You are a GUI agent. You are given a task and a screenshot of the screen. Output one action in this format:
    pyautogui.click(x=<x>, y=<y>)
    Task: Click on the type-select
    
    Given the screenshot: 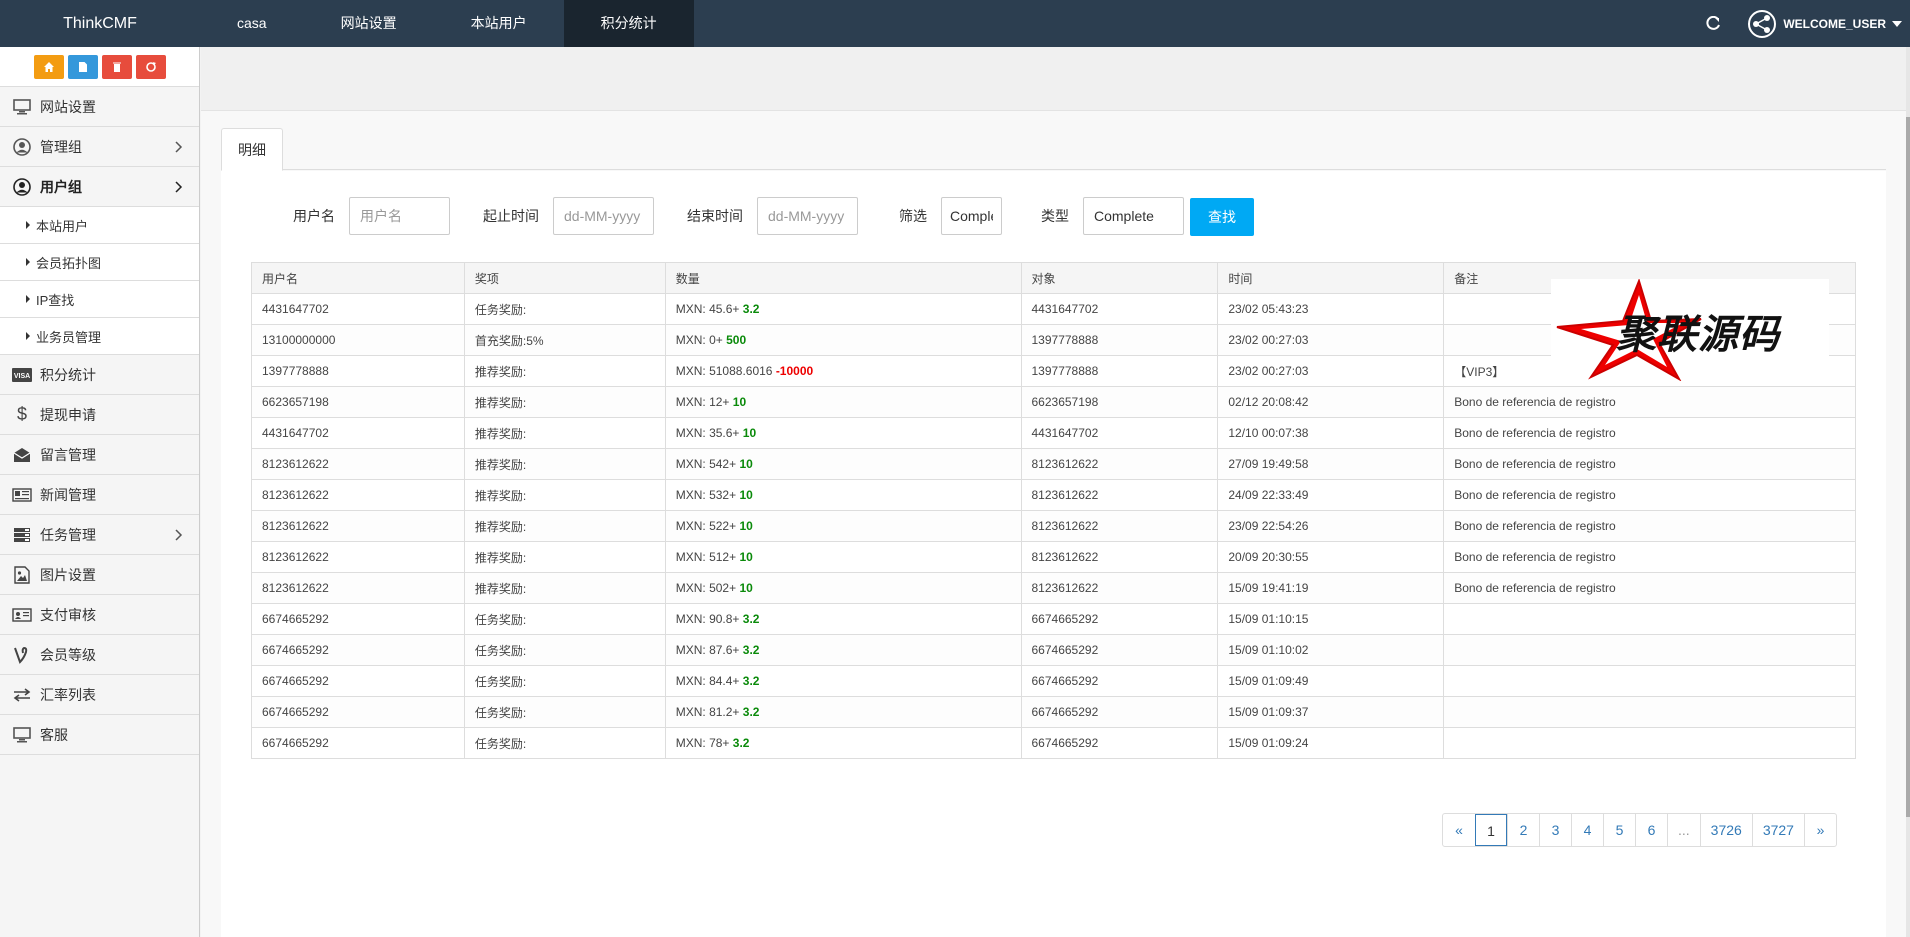 What is the action you would take?
    pyautogui.click(x=1133, y=216)
    